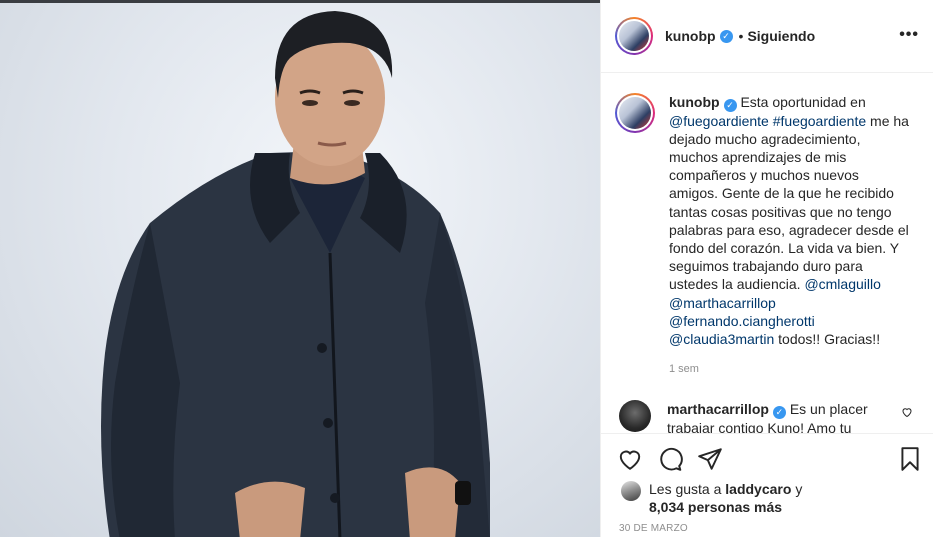  I want to click on author-username: kunobp, so click(690, 36).